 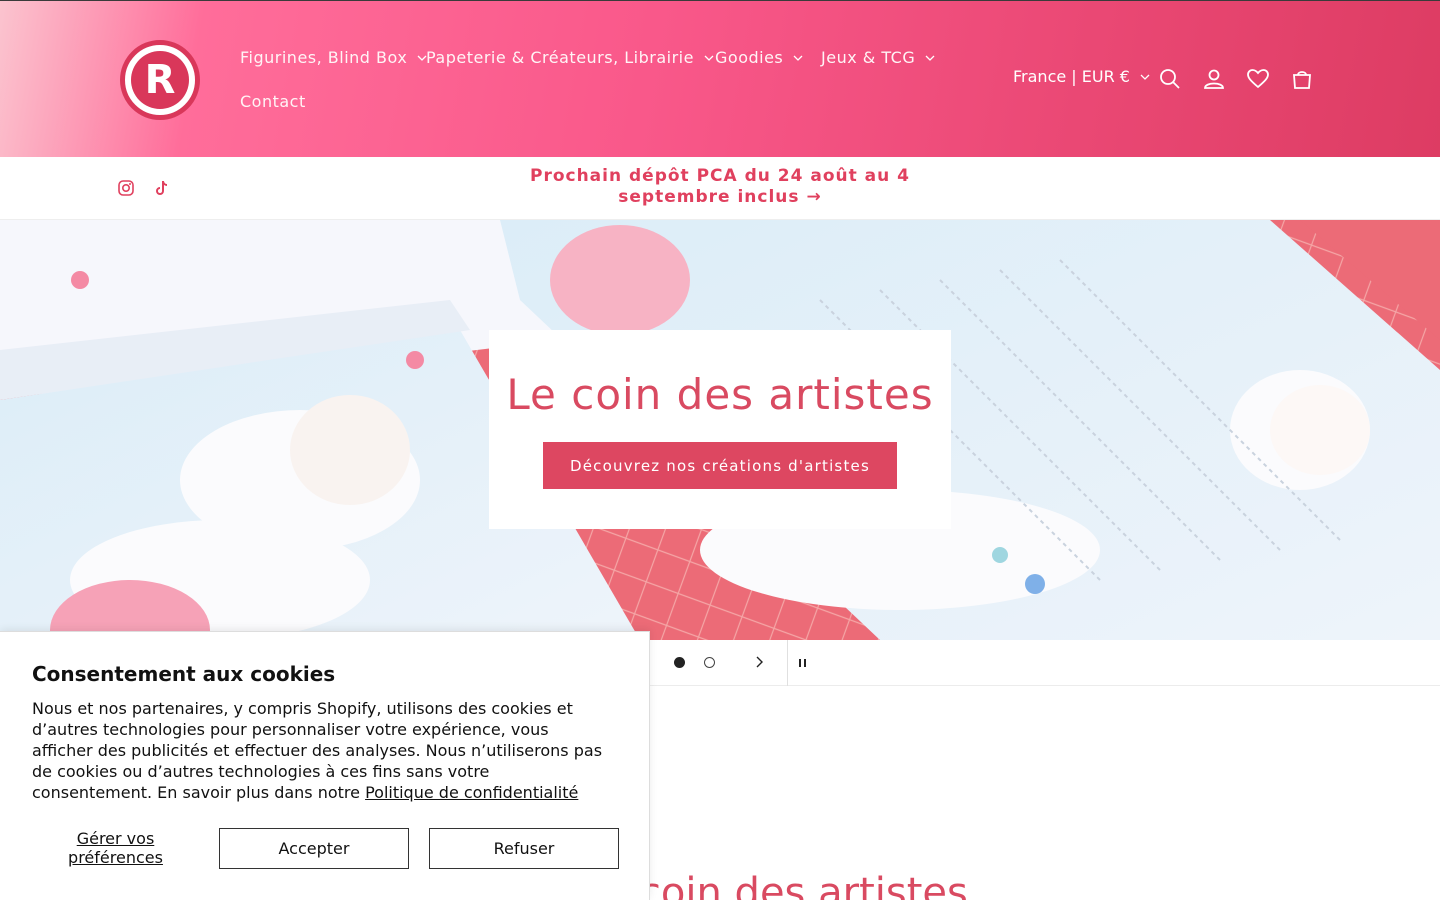 I want to click on account-icon, so click(x=1214, y=79).